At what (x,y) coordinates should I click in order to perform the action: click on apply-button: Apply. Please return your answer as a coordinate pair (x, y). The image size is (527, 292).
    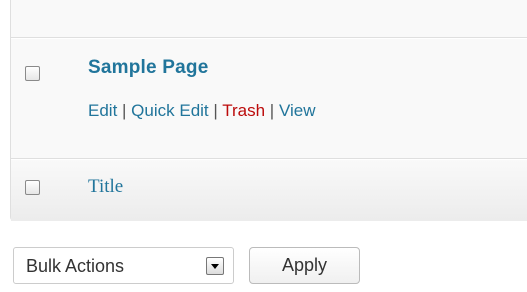
    Looking at the image, I should click on (304, 265).